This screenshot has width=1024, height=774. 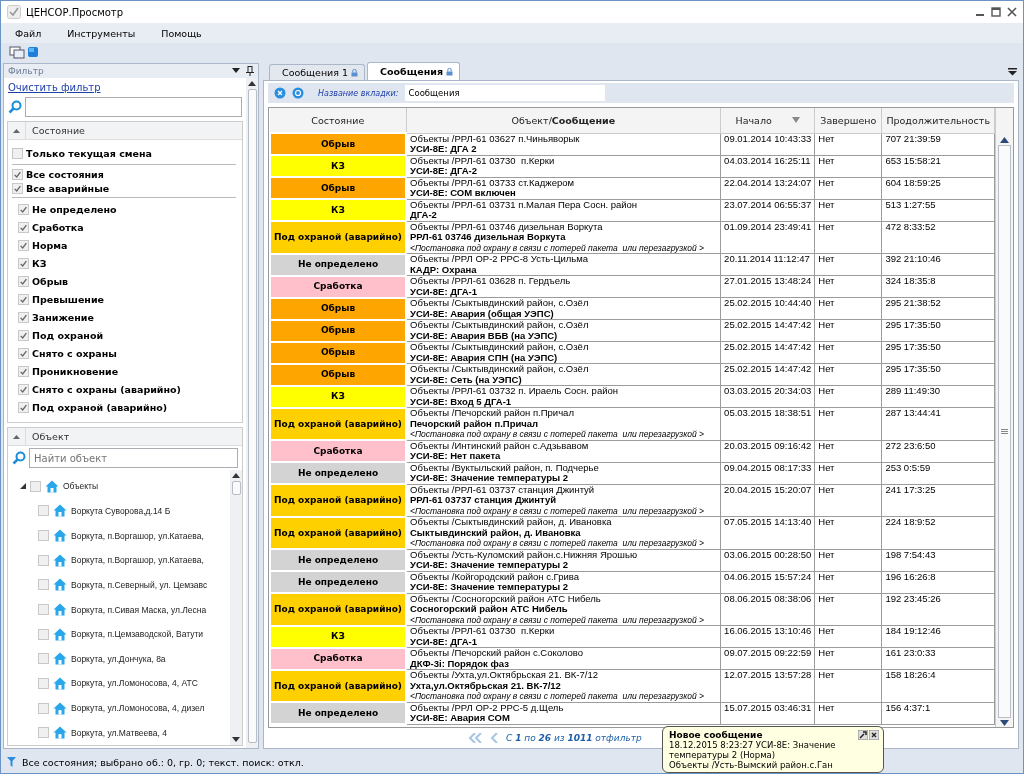 What do you see at coordinates (493, 183) in the screenshot?
I see `object-path: Объекты /РРЛ-61 03733 ст.Каджером` at bounding box center [493, 183].